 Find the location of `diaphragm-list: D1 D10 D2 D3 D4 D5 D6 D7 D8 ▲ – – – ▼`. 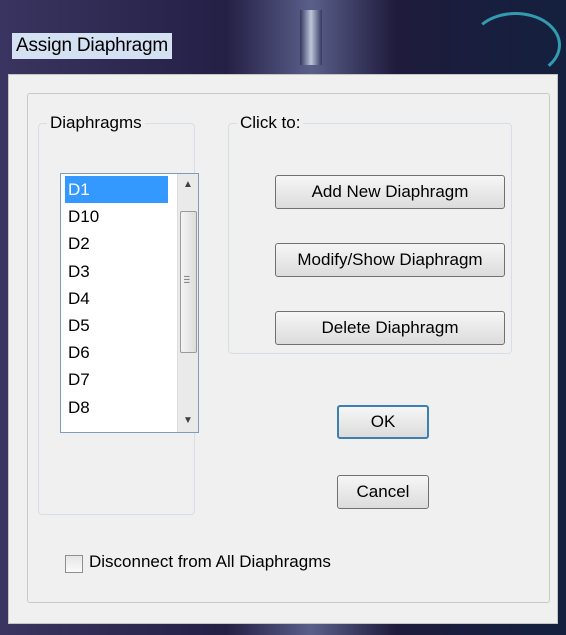

diaphragm-list: D1 D10 D2 D3 D4 D5 D6 D7 D8 ▲ – – – ▼ is located at coordinates (129, 303).